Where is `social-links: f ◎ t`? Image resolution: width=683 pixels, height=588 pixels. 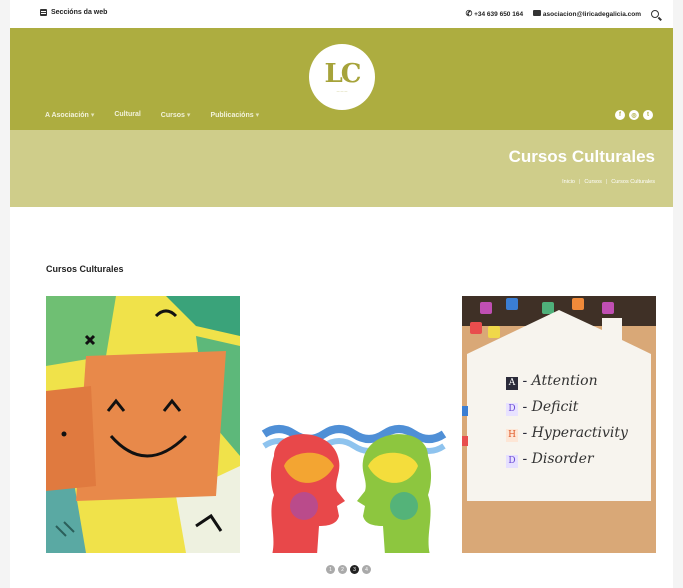
social-links: f ◎ t is located at coordinates (634, 115).